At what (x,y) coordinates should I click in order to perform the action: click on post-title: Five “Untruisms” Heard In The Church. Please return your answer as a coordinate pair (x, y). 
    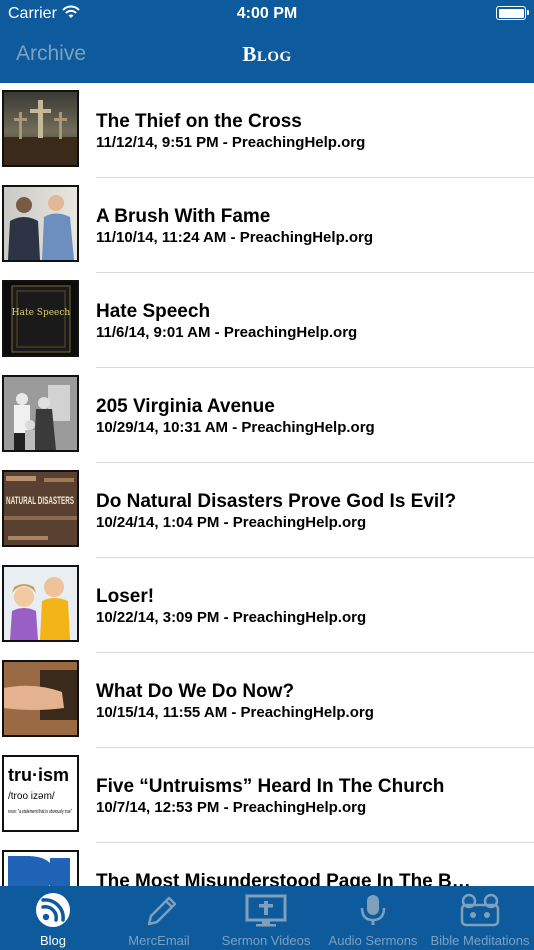
    Looking at the image, I should click on (270, 786).